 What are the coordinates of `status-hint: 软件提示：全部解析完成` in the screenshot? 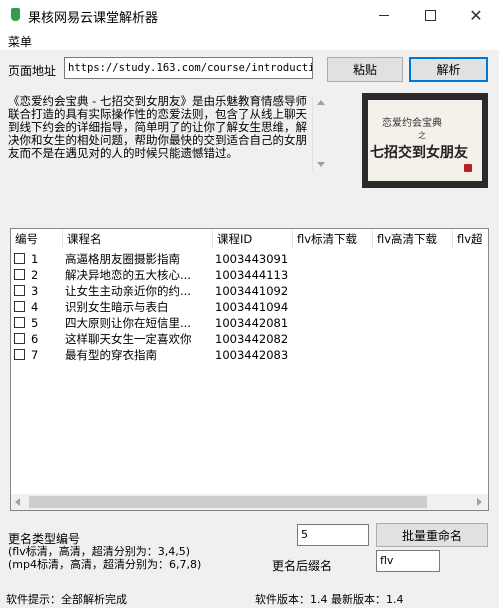 It's located at (66, 599).